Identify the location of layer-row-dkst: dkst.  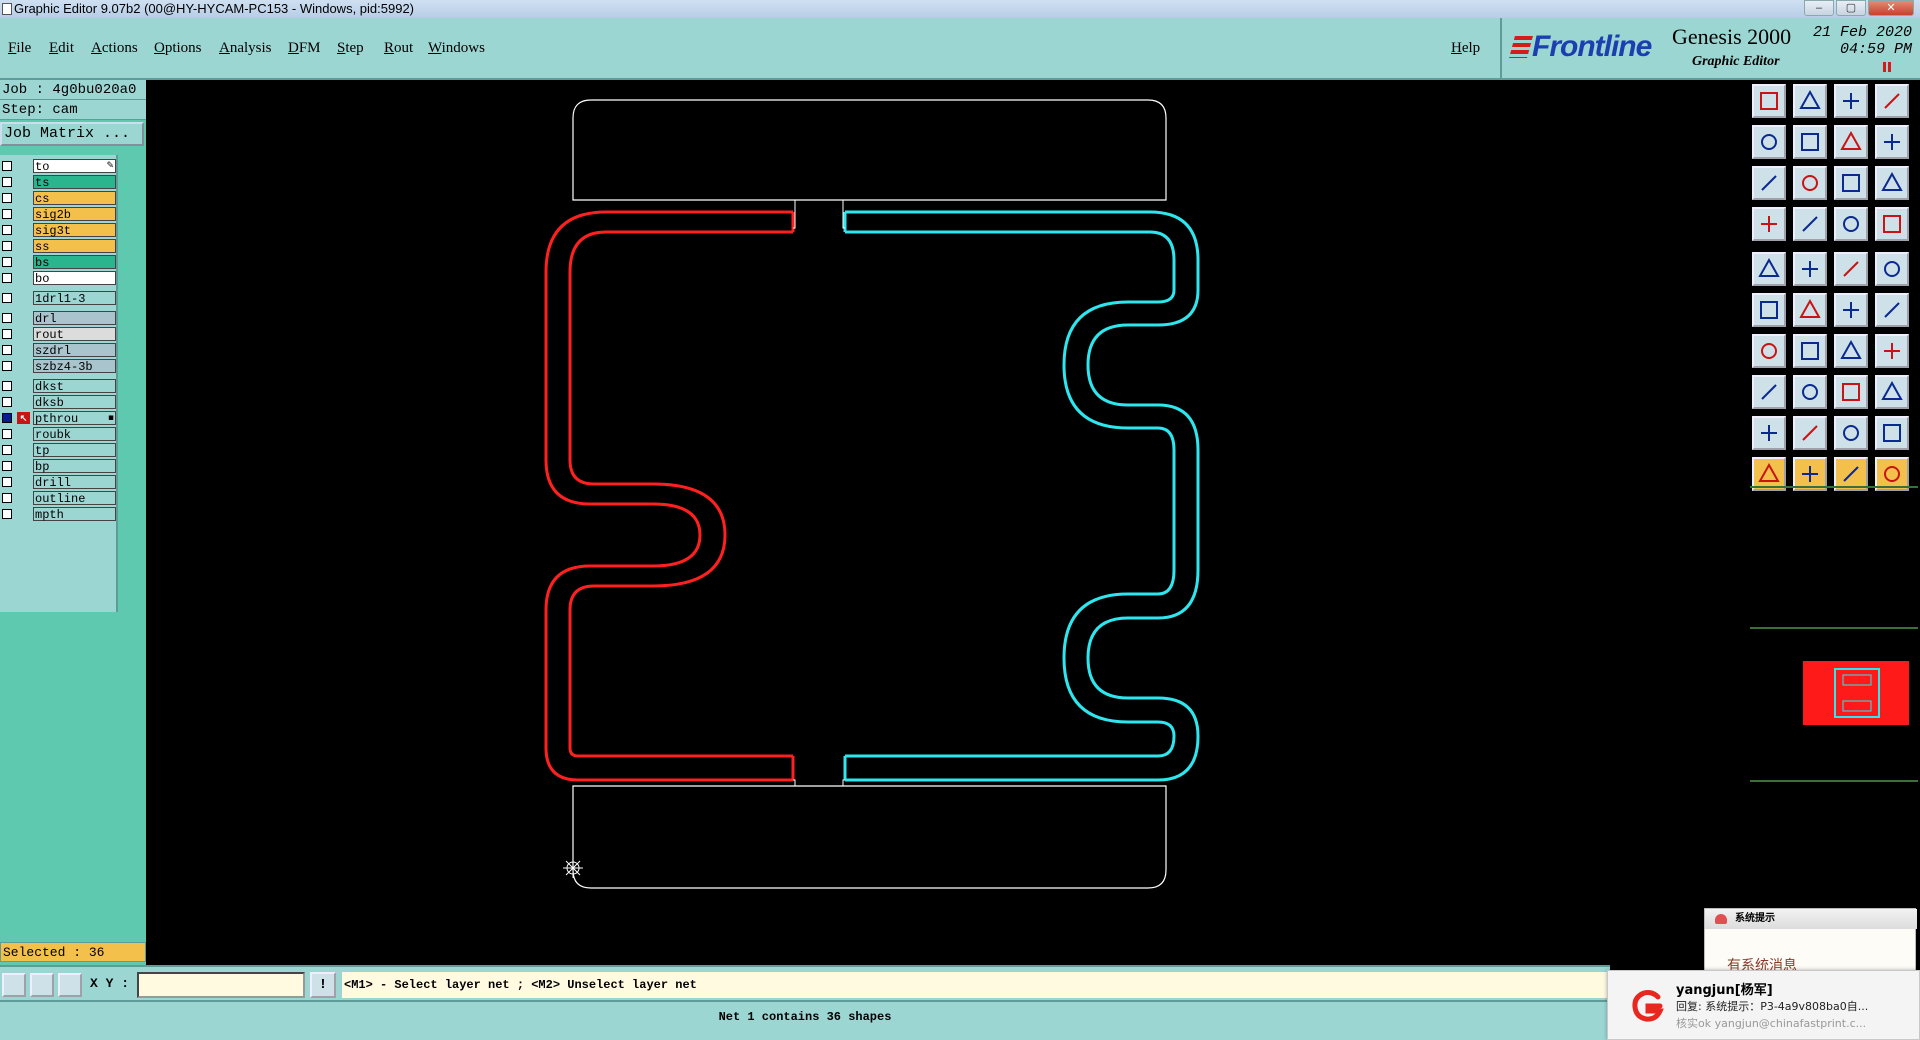
(59, 386).